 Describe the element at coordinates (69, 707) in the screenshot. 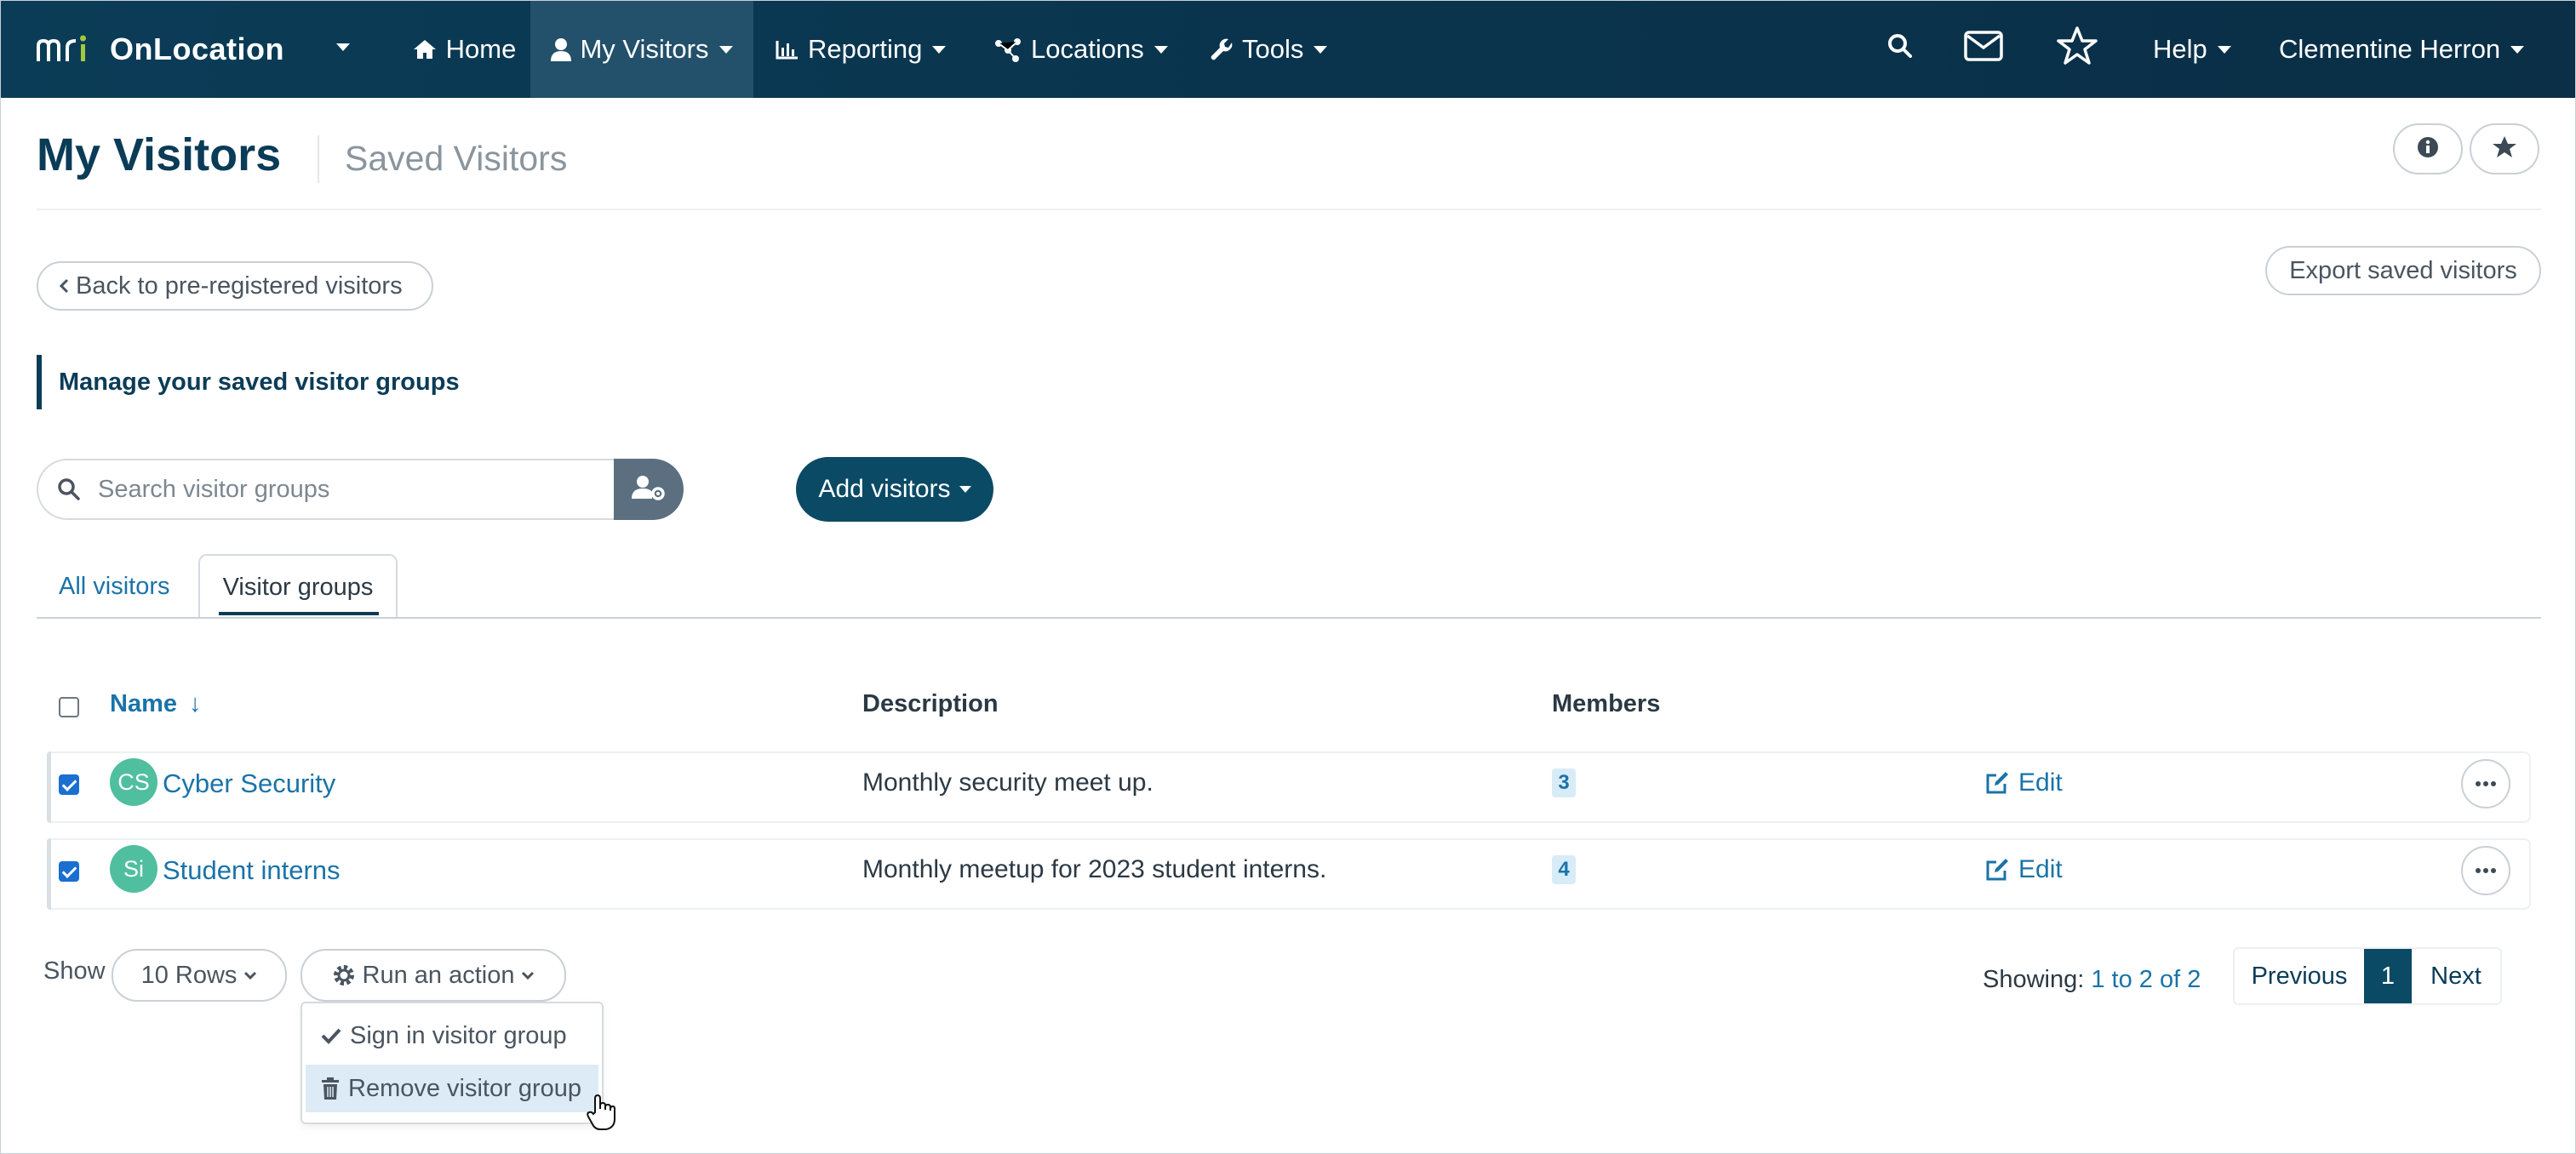

I see `select-all-checkbox` at that location.